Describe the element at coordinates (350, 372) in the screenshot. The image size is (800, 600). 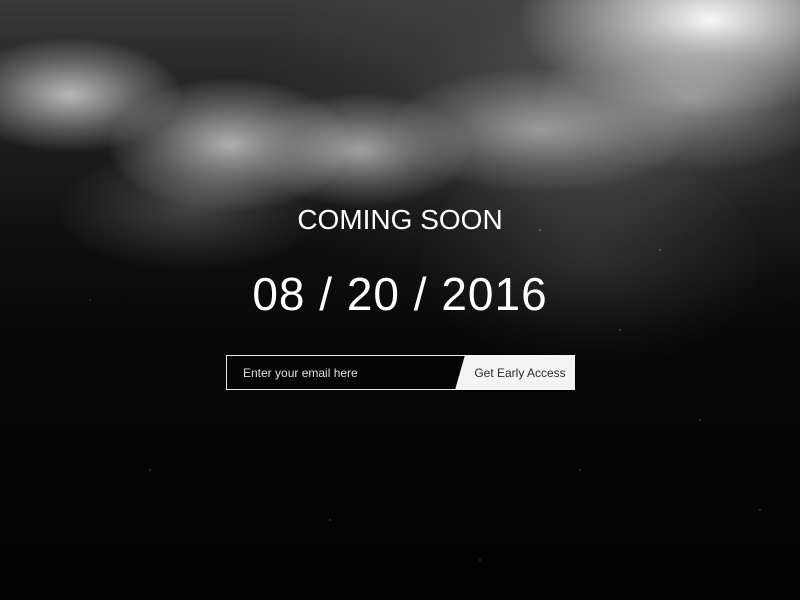
I see `email-field` at that location.